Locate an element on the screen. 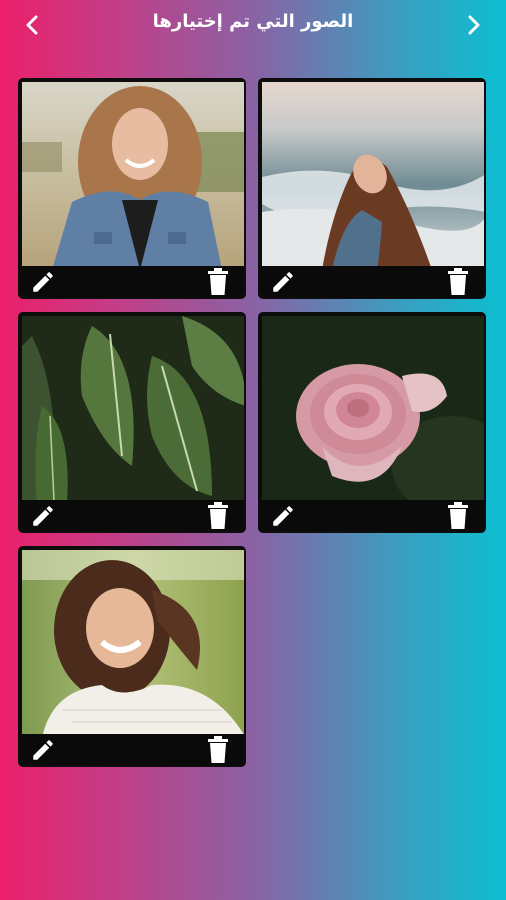 The height and width of the screenshot is (900, 506). photo-woman-beach is located at coordinates (373, 176).